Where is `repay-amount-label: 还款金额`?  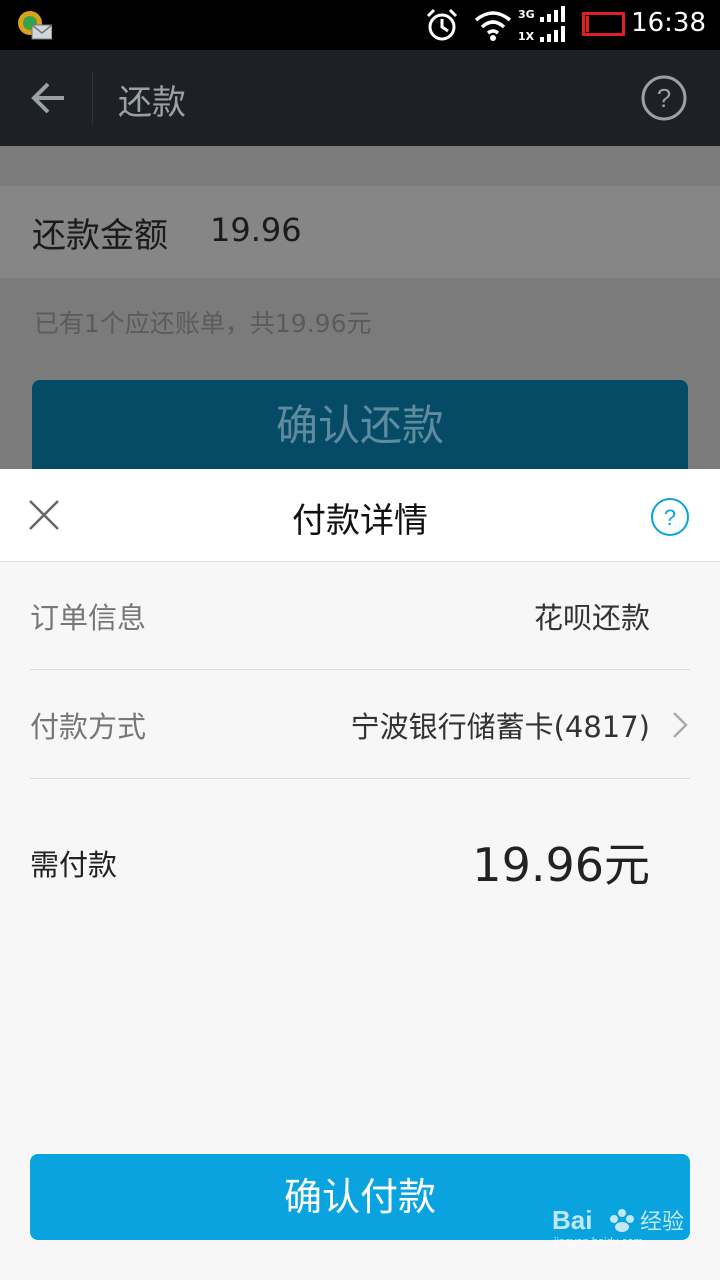 repay-amount-label: 还款金额 is located at coordinates (100, 236).